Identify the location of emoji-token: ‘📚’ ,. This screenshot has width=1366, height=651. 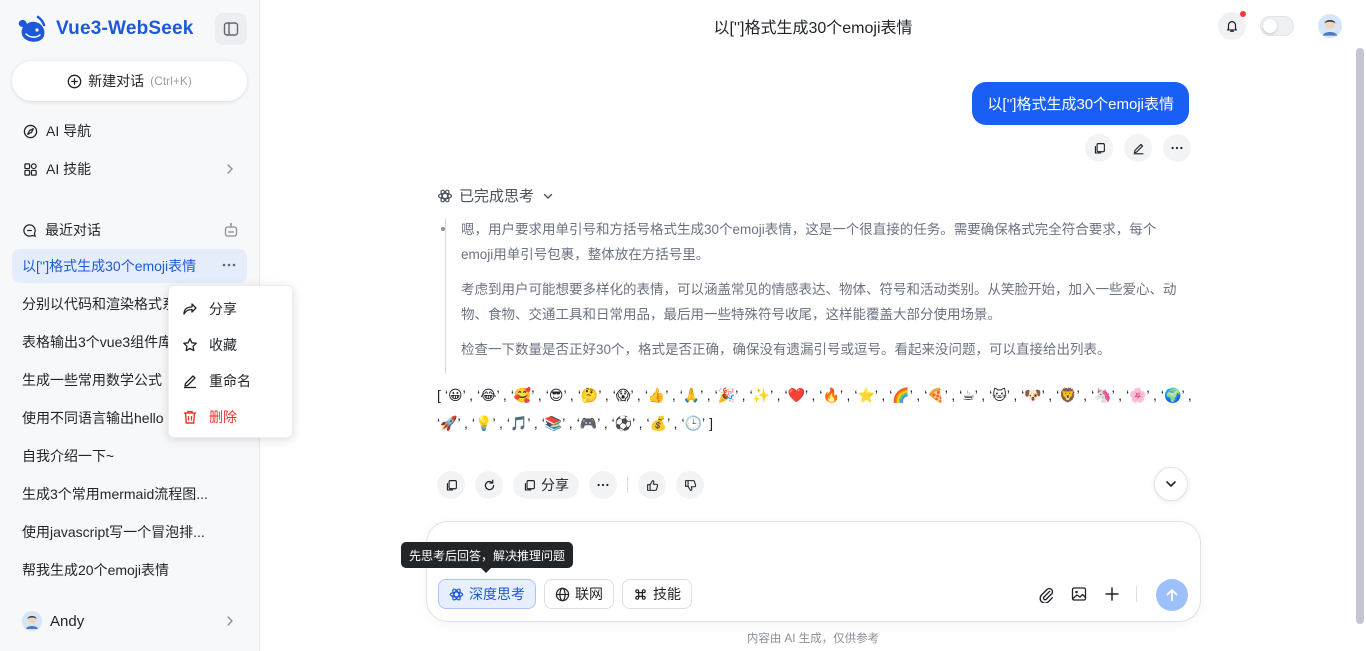
(557, 423).